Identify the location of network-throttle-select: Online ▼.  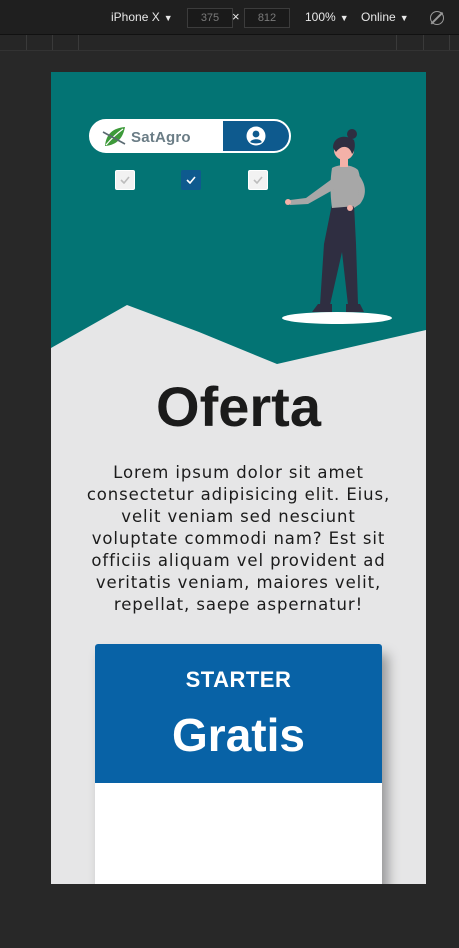
(385, 17).